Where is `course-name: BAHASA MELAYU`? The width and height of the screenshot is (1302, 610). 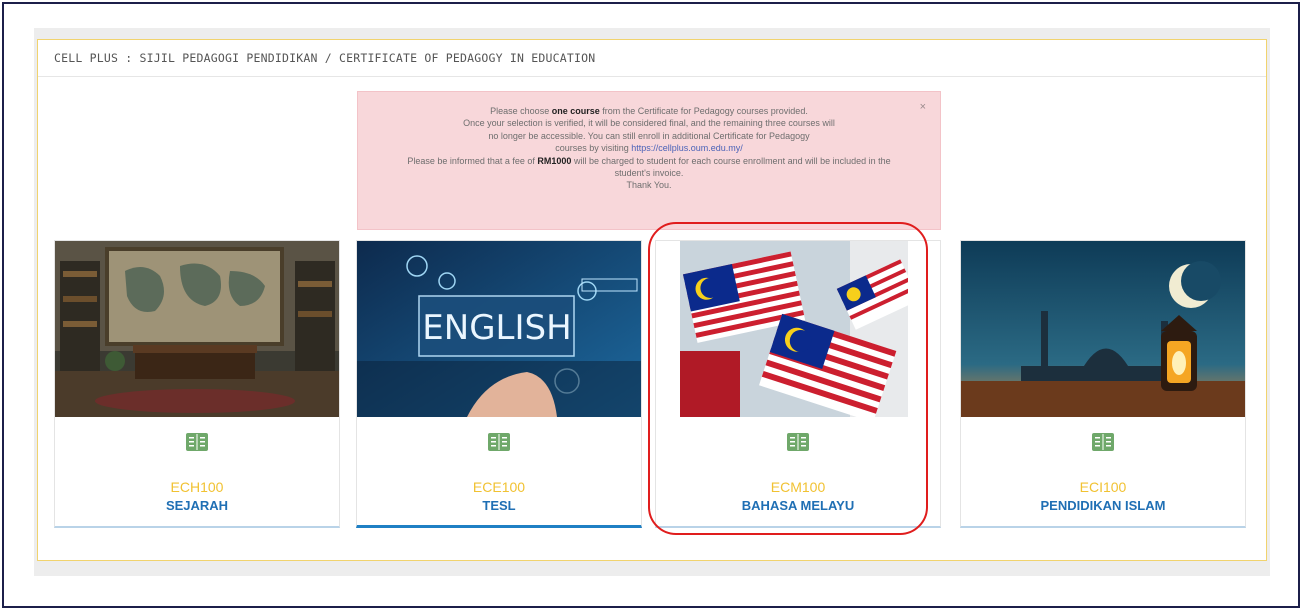
course-name: BAHASA MELAYU is located at coordinates (798, 505).